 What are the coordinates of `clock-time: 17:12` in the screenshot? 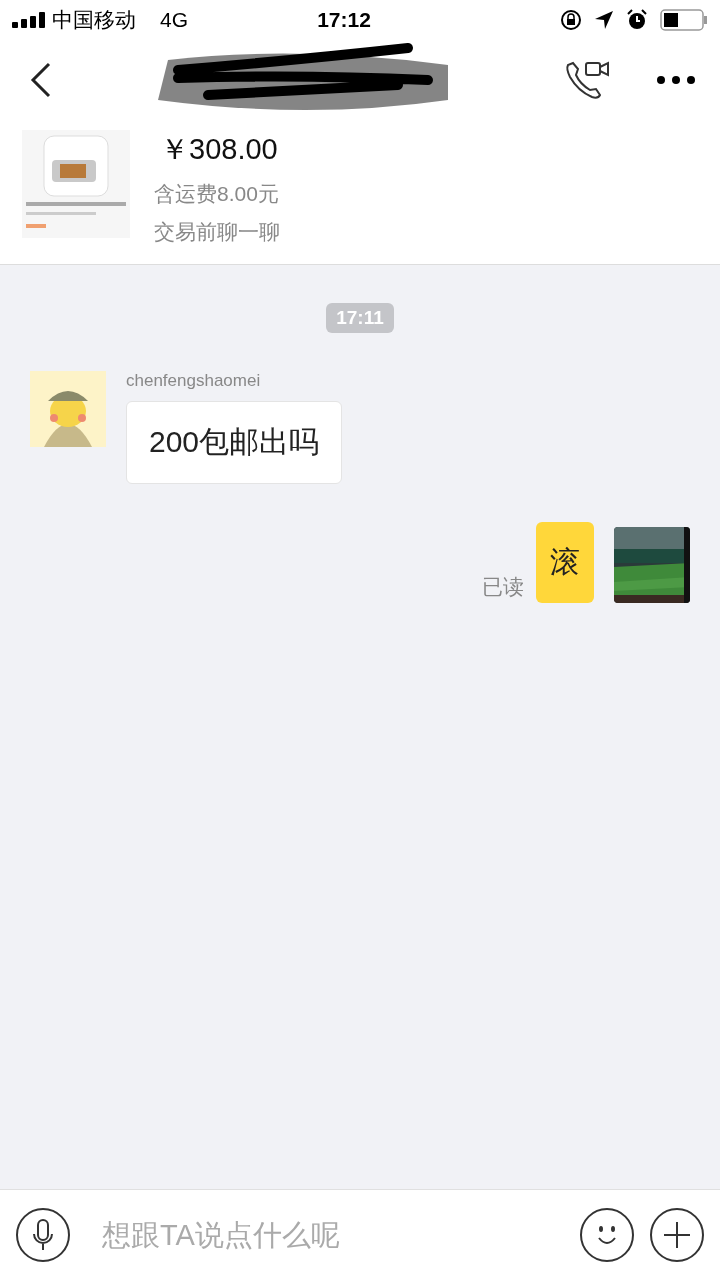 It's located at (344, 20).